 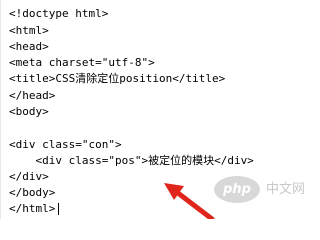 I want to click on watermark-site-text: 中文网, so click(x=286, y=189).